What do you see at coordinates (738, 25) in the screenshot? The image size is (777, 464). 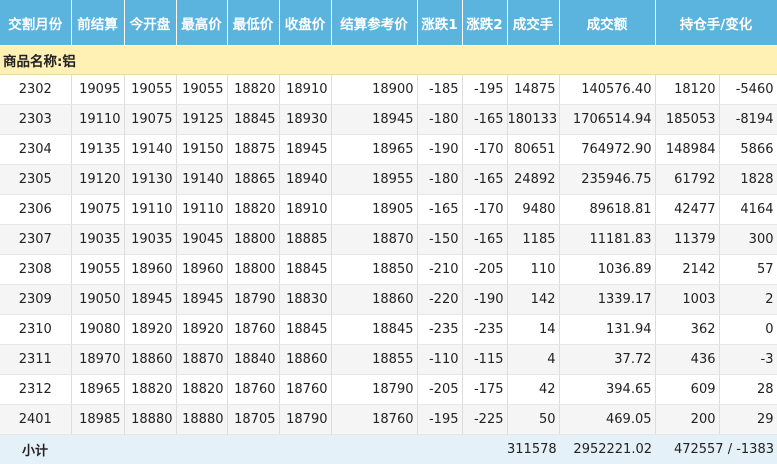 I see `header-change: 变化` at bounding box center [738, 25].